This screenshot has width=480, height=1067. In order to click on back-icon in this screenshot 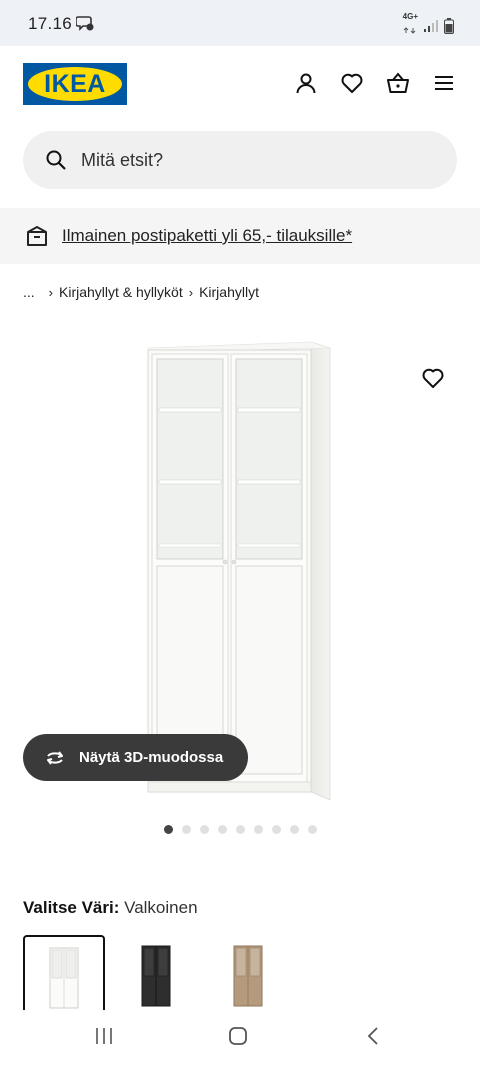, I will do `click(374, 1036)`.